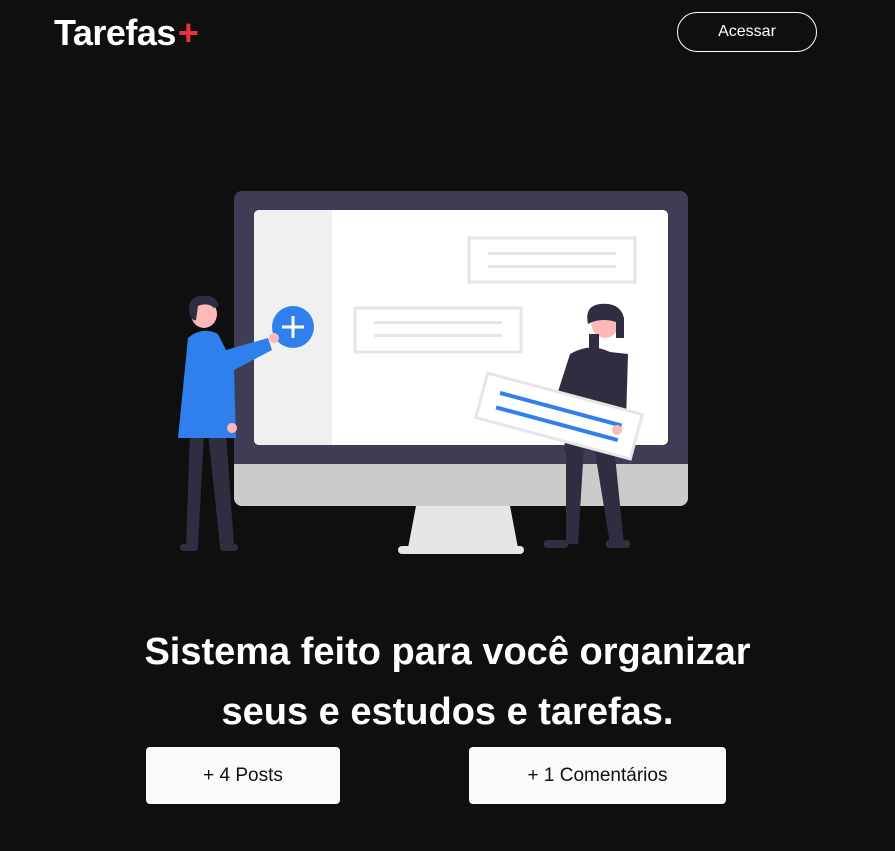 The height and width of the screenshot is (851, 895). I want to click on hero-headline-line-2: seus e estudos e tarefas., so click(447, 712).